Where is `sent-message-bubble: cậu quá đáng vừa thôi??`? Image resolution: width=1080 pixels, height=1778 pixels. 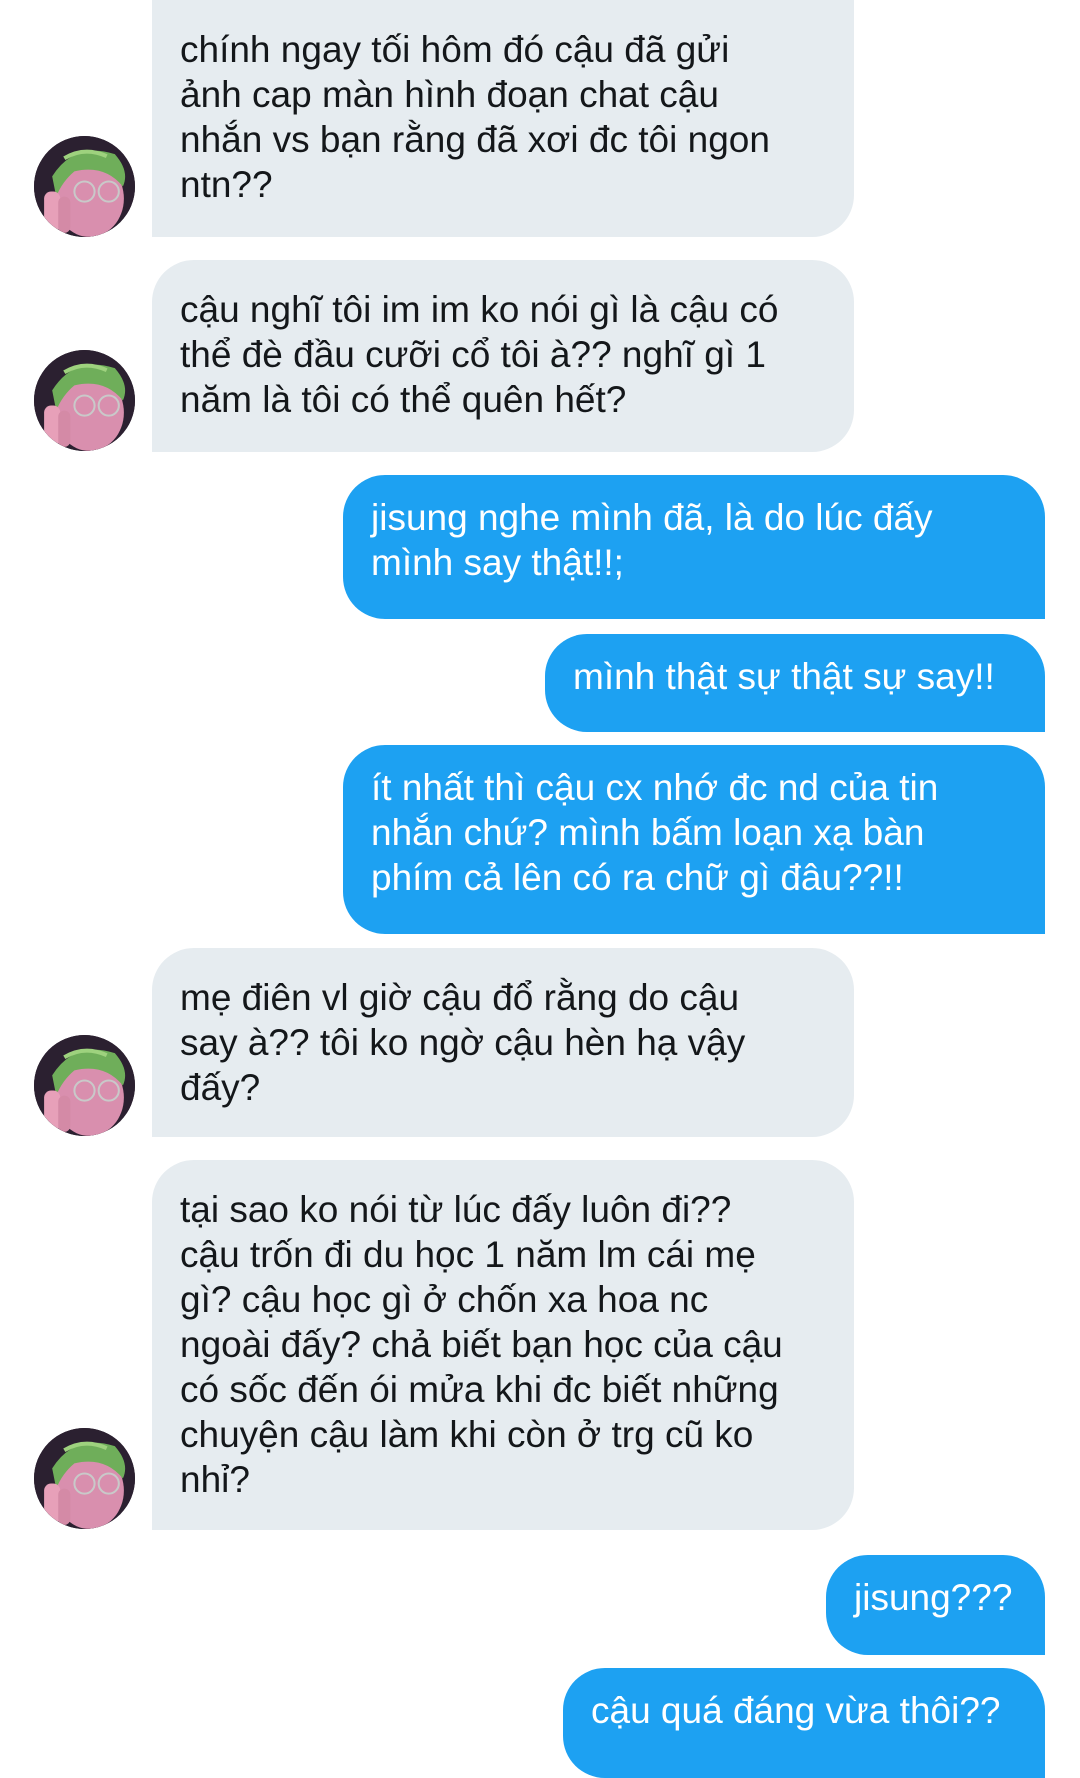
sent-message-bubble: cậu quá đáng vừa thôi?? is located at coordinates (804, 1723).